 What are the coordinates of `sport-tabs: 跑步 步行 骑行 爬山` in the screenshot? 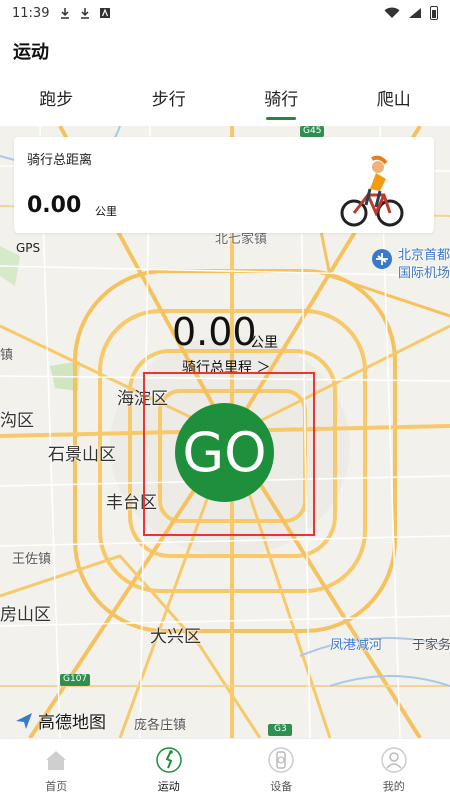 It's located at (225, 103).